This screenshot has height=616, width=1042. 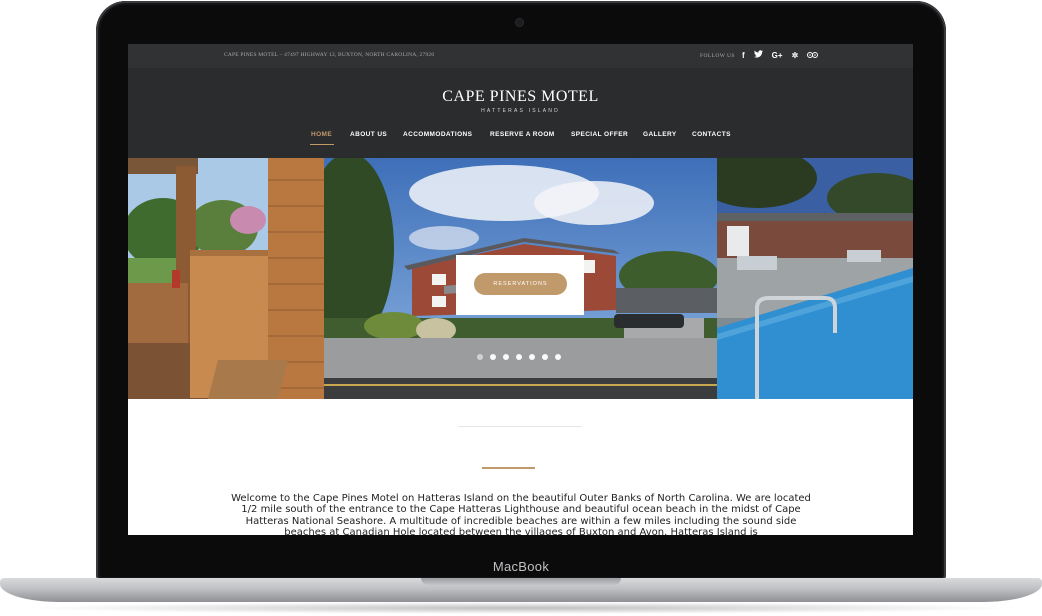 What do you see at coordinates (660, 134) in the screenshot?
I see `nav-item-gallery: GALLERY` at bounding box center [660, 134].